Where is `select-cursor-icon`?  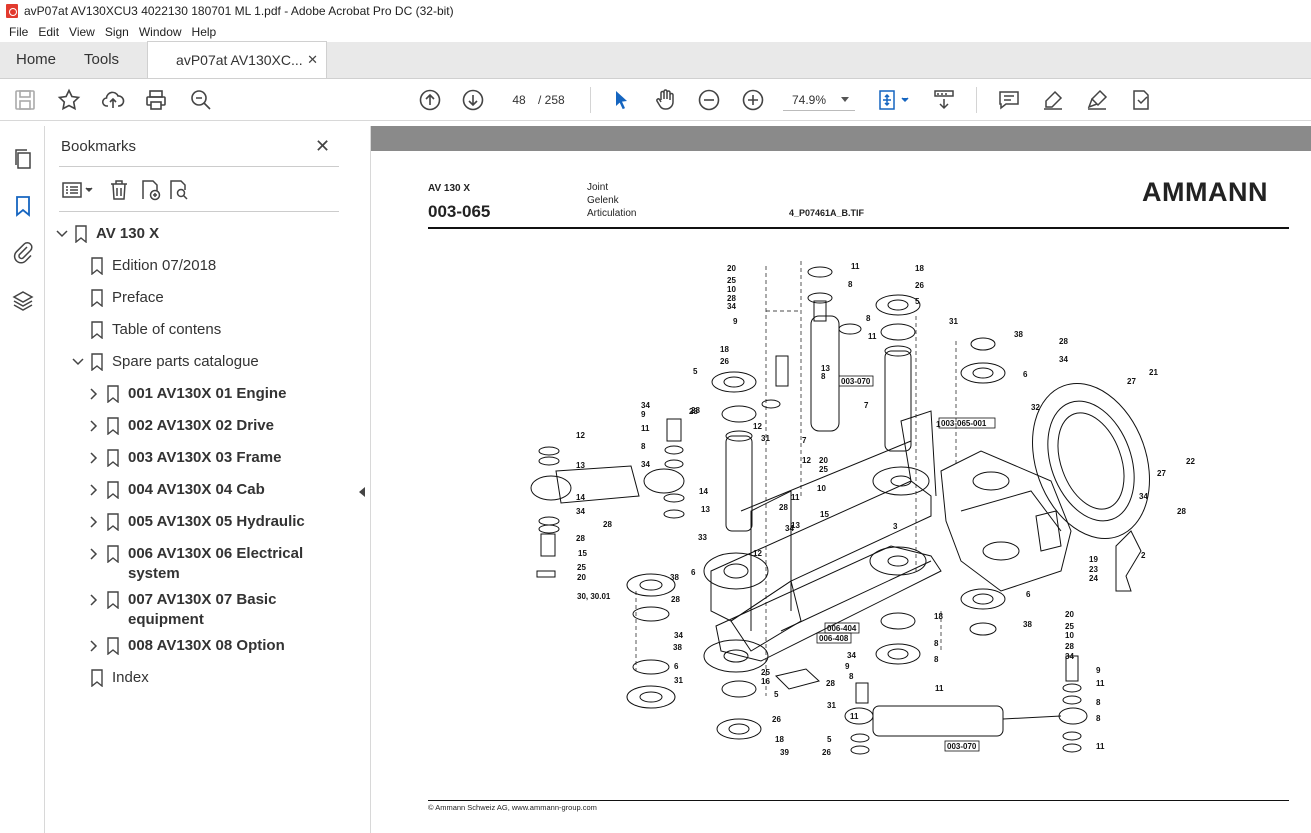 select-cursor-icon is located at coordinates (621, 100).